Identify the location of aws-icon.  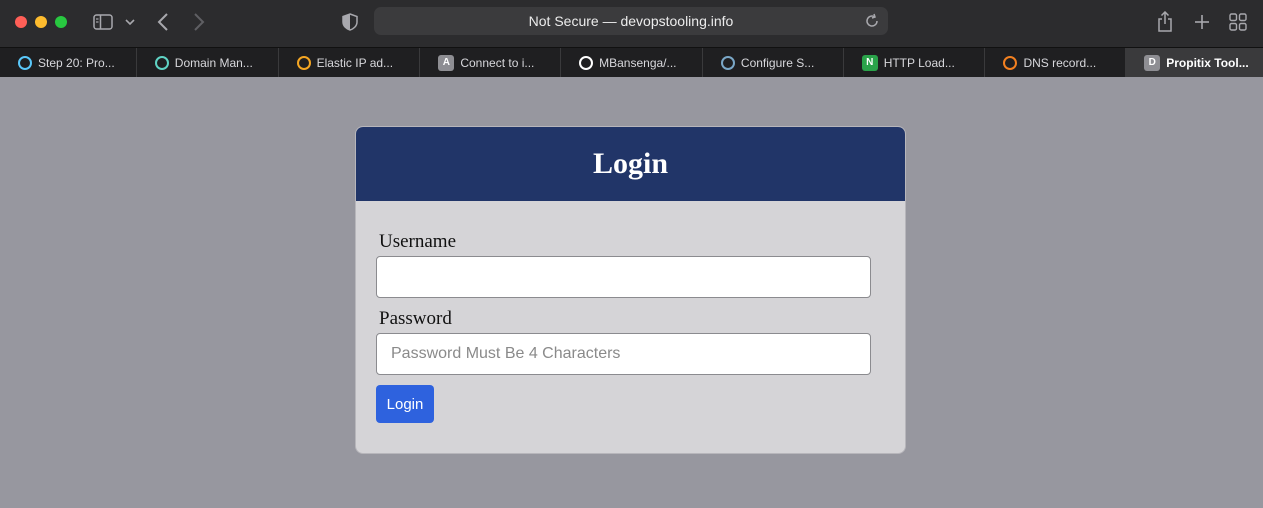
(303, 62).